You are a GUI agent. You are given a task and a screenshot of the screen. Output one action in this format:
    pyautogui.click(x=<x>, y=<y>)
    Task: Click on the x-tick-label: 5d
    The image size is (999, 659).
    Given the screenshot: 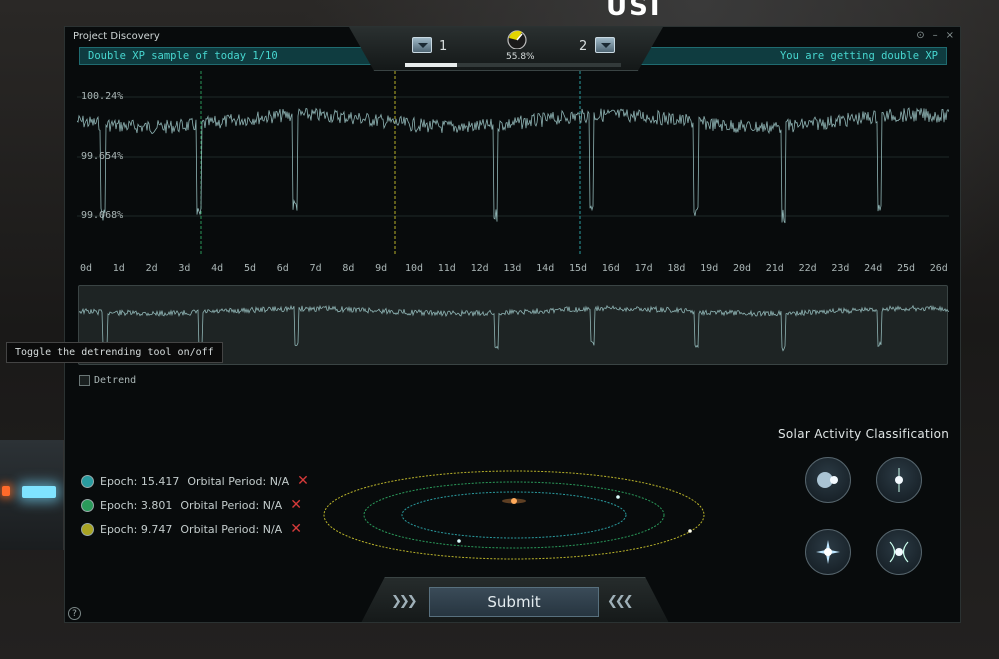 What is the action you would take?
    pyautogui.click(x=250, y=268)
    